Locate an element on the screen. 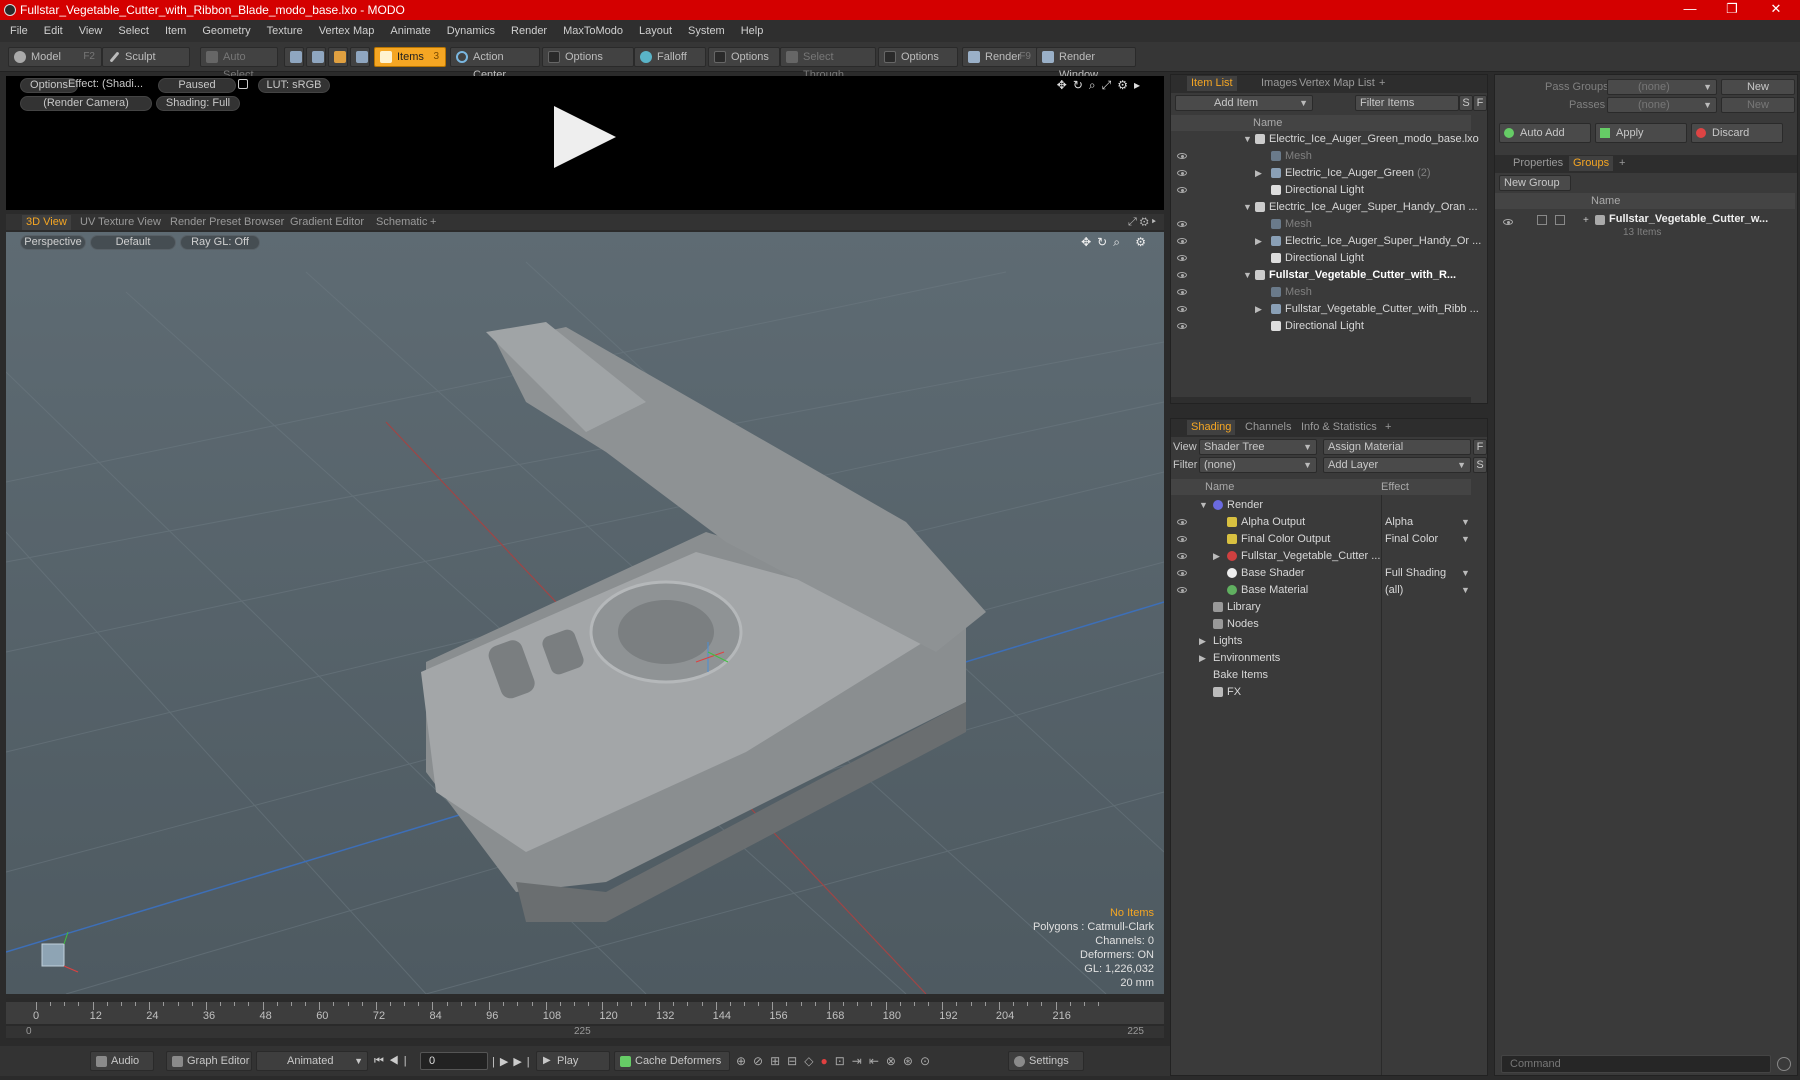 The image size is (1800, 1080). menu-select: Select is located at coordinates (133, 31).